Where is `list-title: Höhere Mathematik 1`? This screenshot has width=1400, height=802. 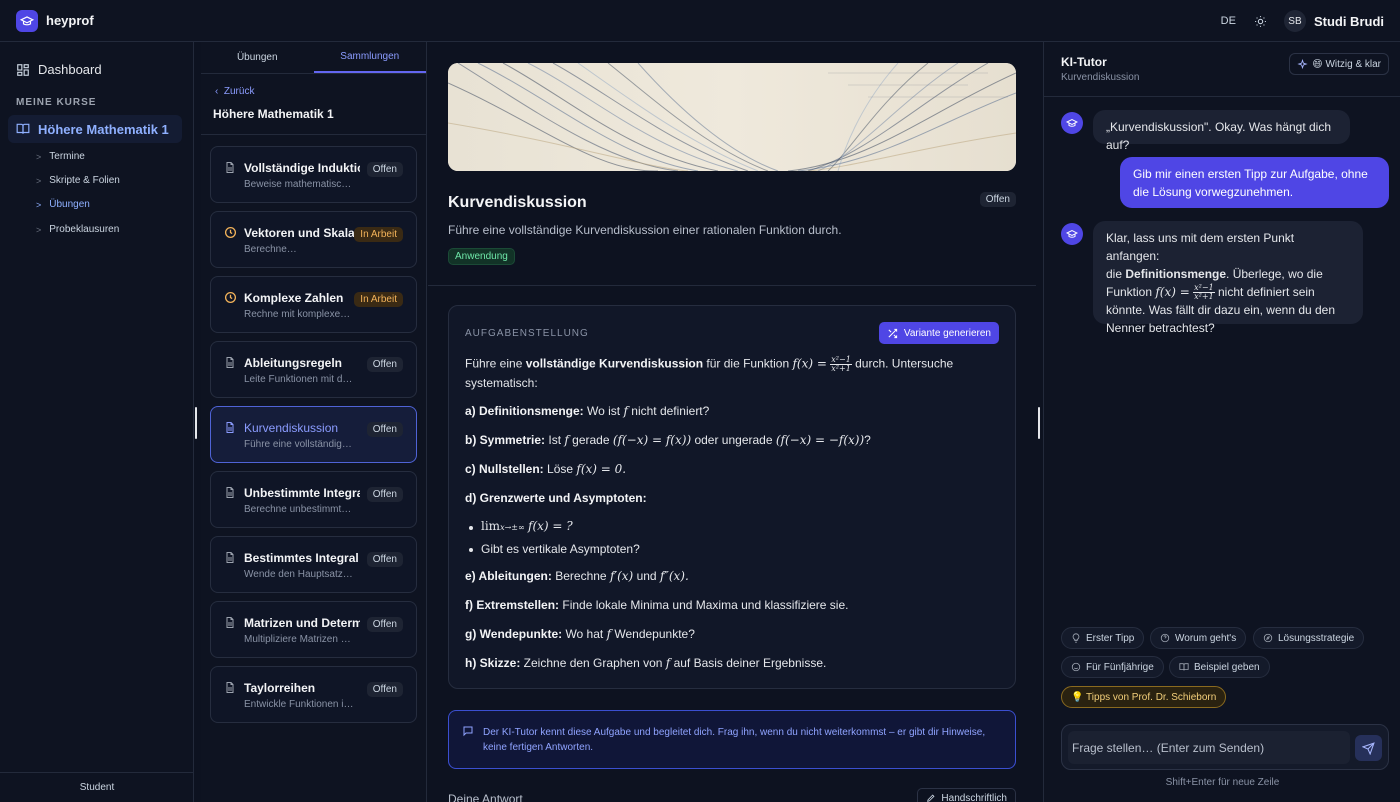
list-title: Höhere Mathematik 1 is located at coordinates (273, 114).